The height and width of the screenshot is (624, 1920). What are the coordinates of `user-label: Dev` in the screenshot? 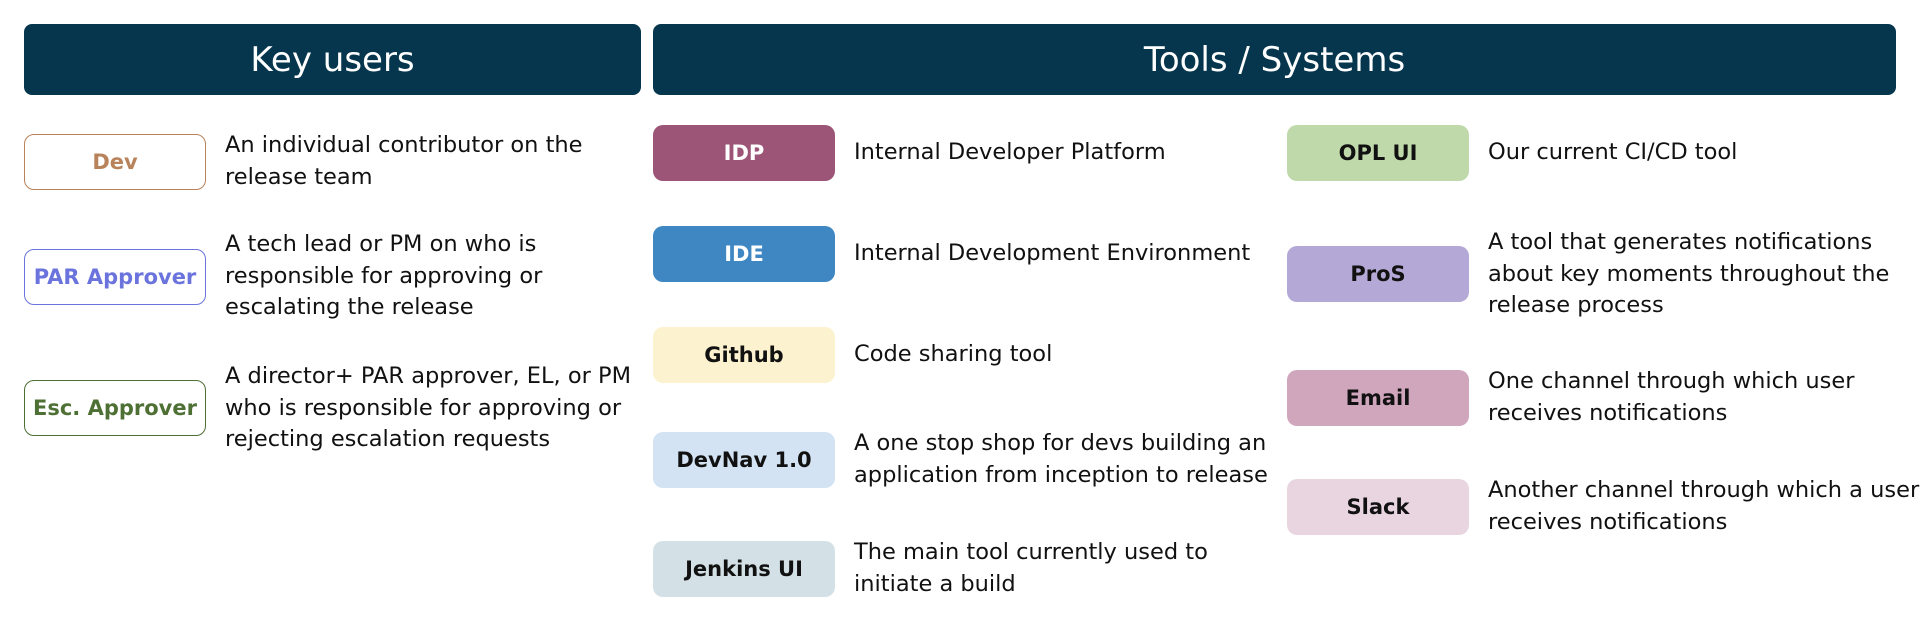 It's located at (115, 162).